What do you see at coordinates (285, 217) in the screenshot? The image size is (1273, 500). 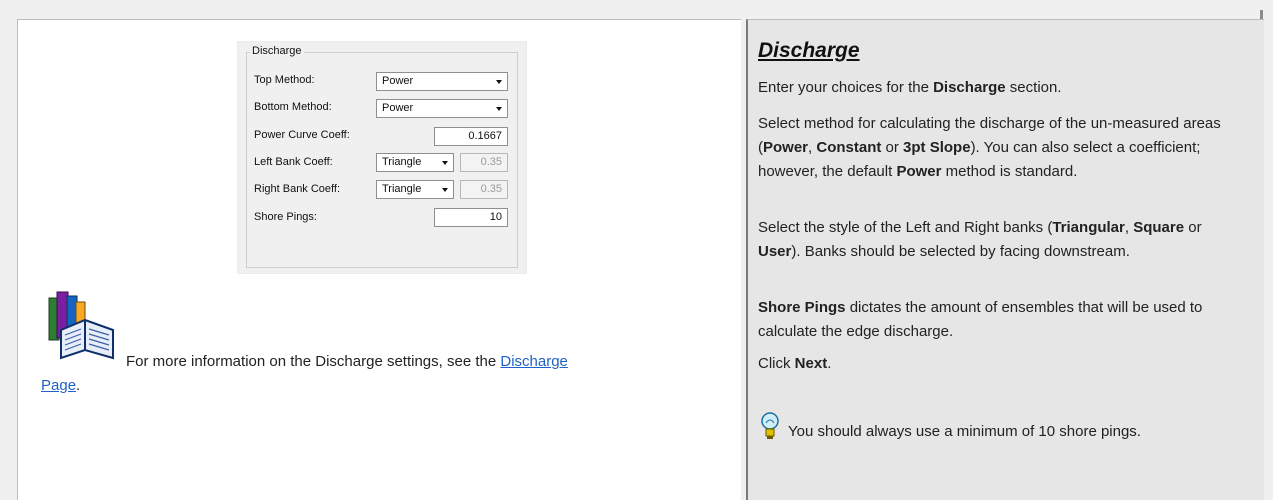 I see `shore-pings-label: Shore Pings:` at bounding box center [285, 217].